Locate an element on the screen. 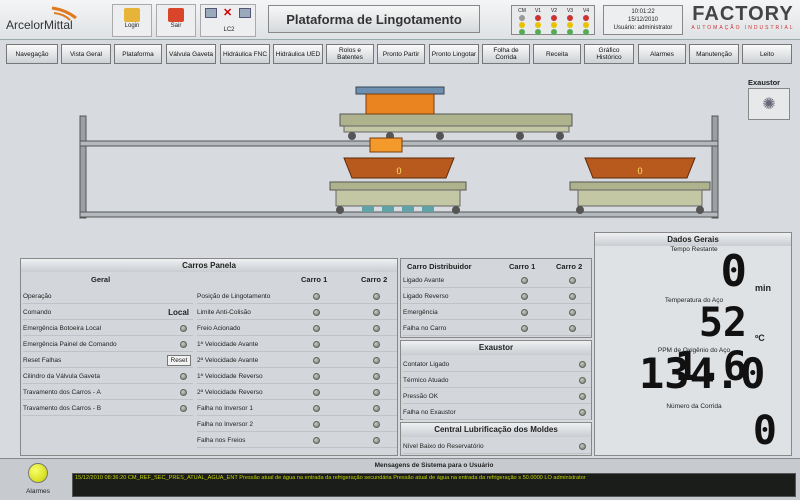 Image resolution: width=800 pixels, height=500 pixels. ppm-value: 134.0 is located at coordinates (702, 373).